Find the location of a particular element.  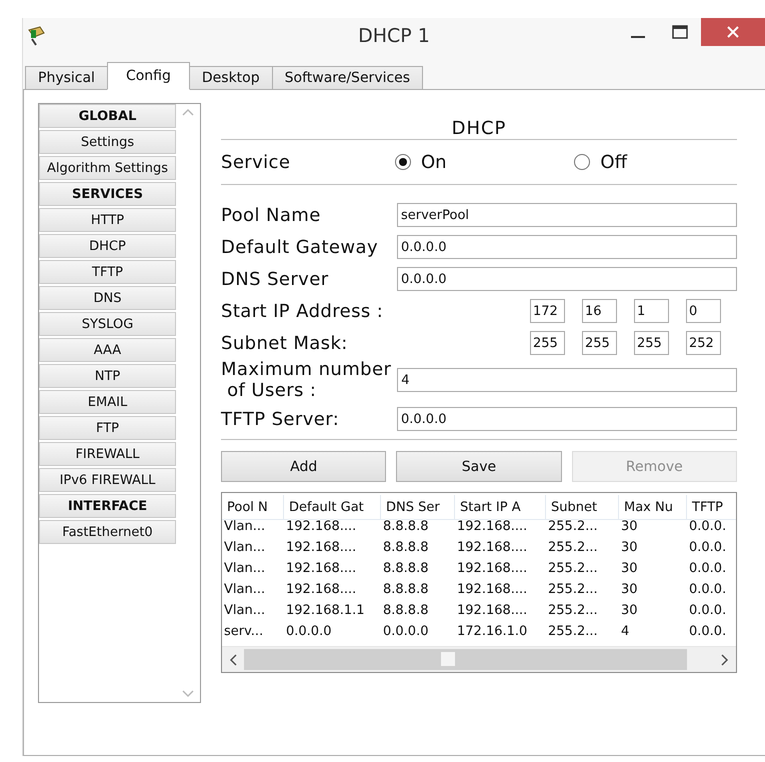

column-header: Max Nu is located at coordinates (653, 507).